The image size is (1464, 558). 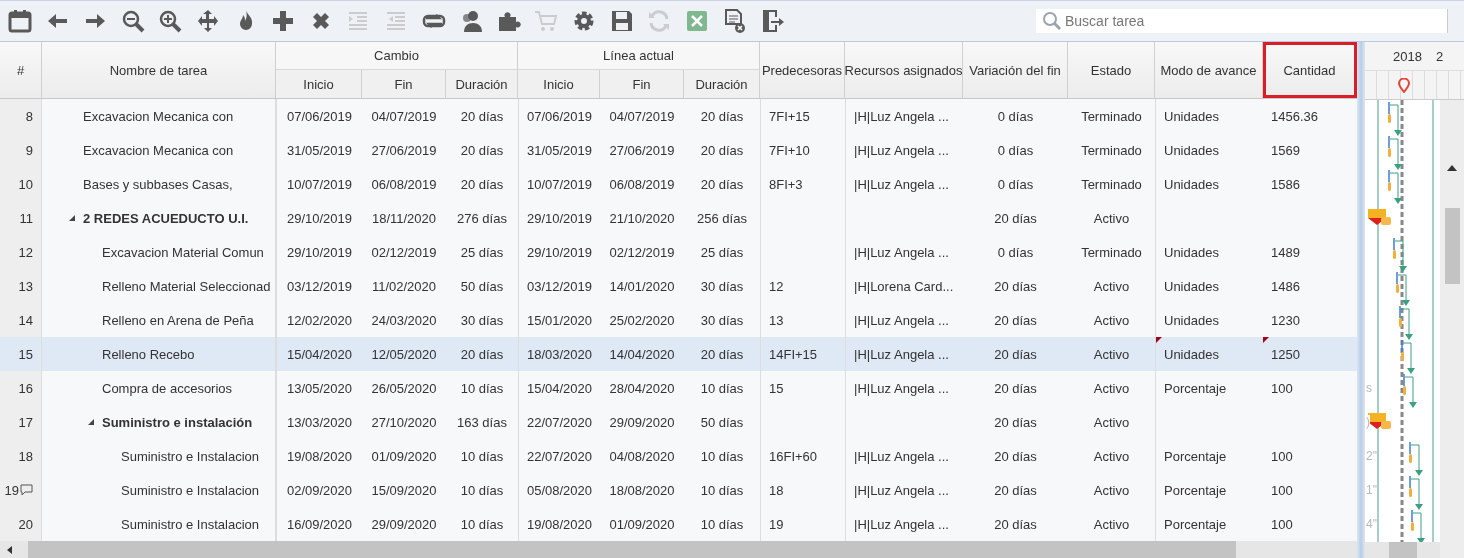 I want to click on start-date: 18/03/2020, so click(x=559, y=354).